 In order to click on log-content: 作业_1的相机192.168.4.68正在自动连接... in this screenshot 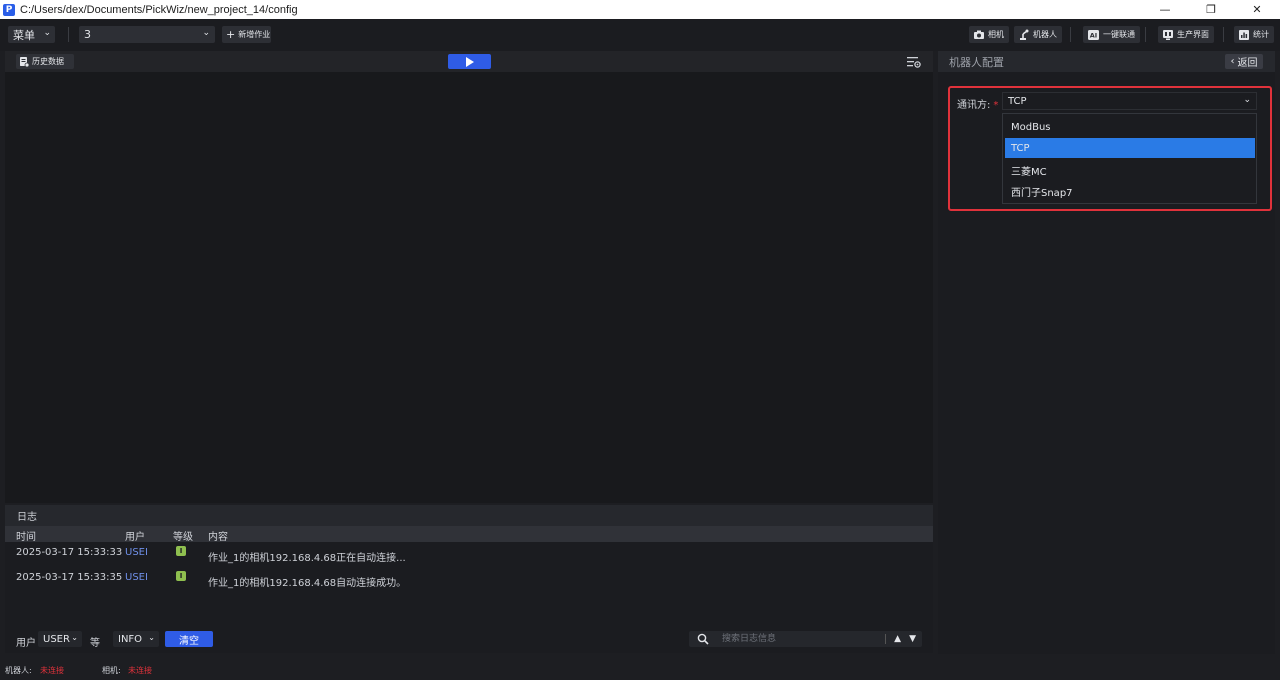, I will do `click(307, 558)`.